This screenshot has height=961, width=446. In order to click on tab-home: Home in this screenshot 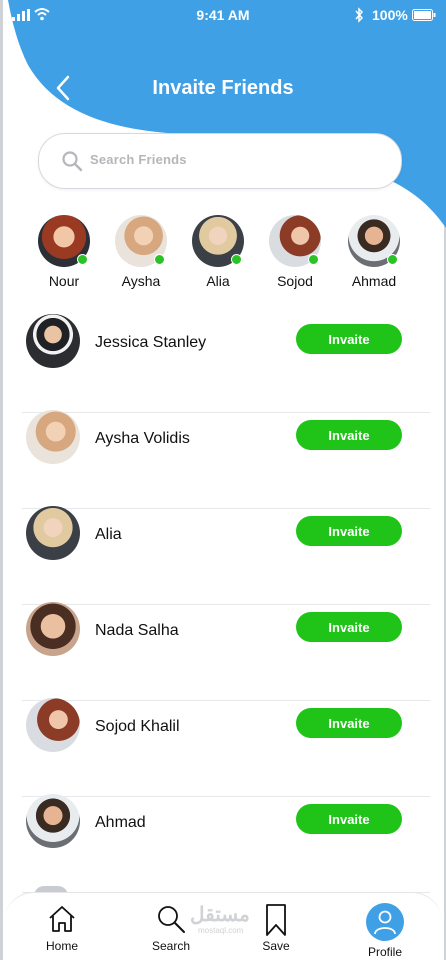, I will do `click(62, 928)`.